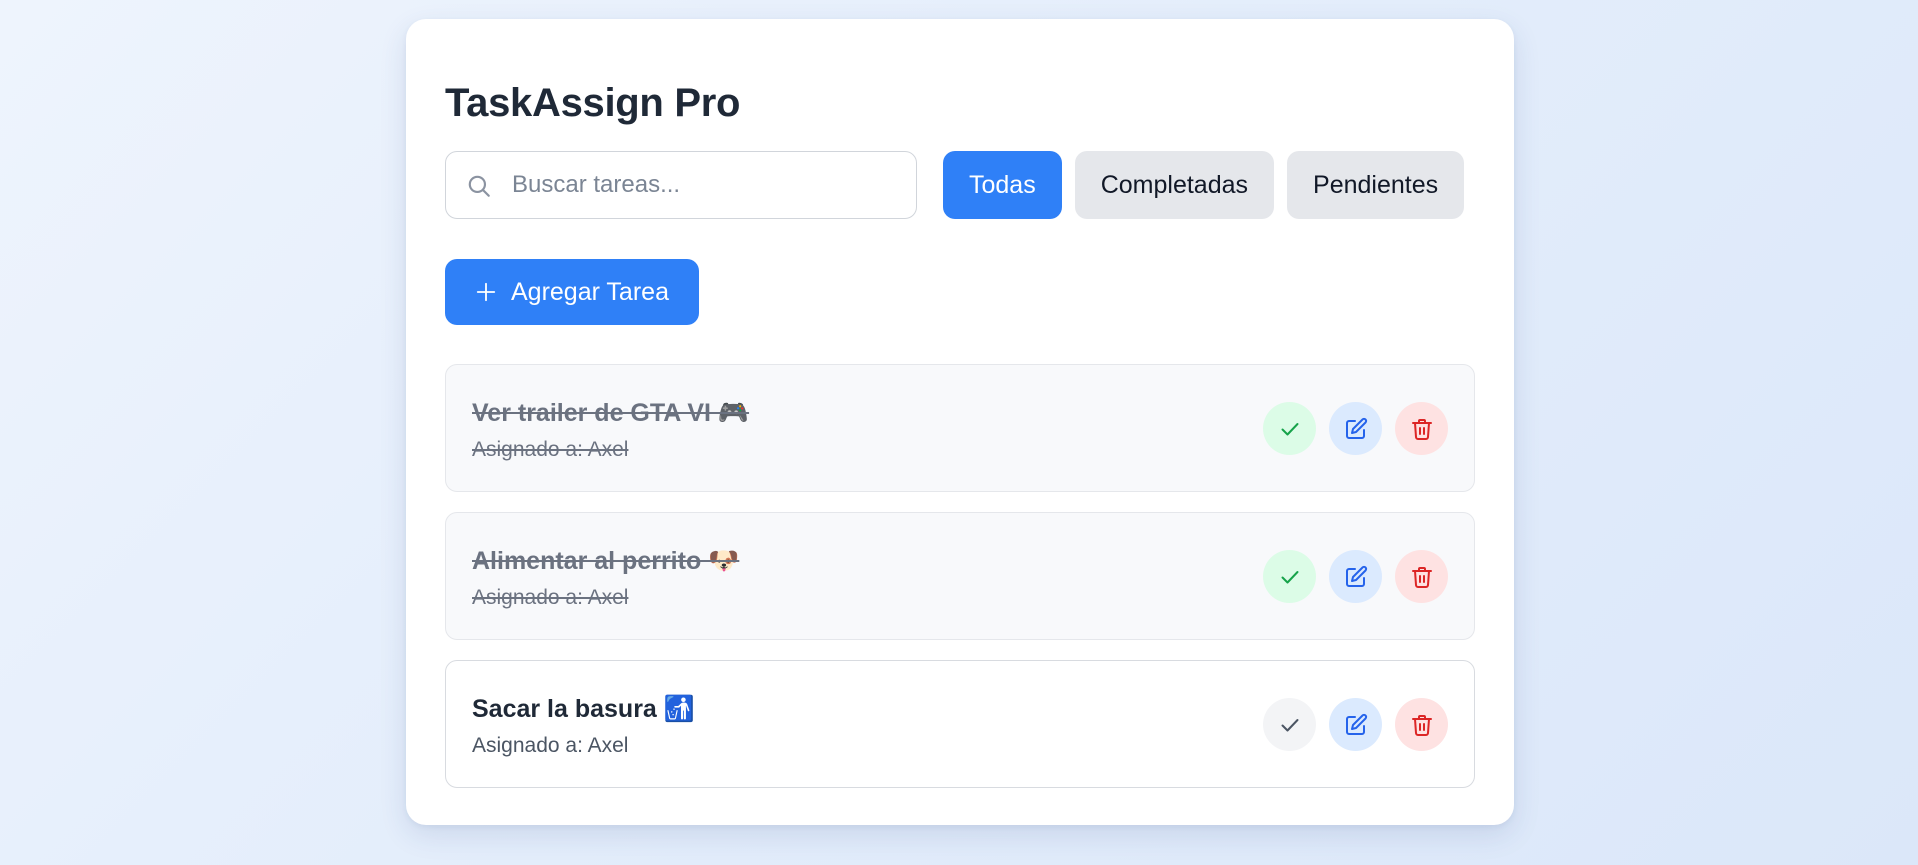  What do you see at coordinates (1174, 185) in the screenshot?
I see `filter-completed-button: Completadas` at bounding box center [1174, 185].